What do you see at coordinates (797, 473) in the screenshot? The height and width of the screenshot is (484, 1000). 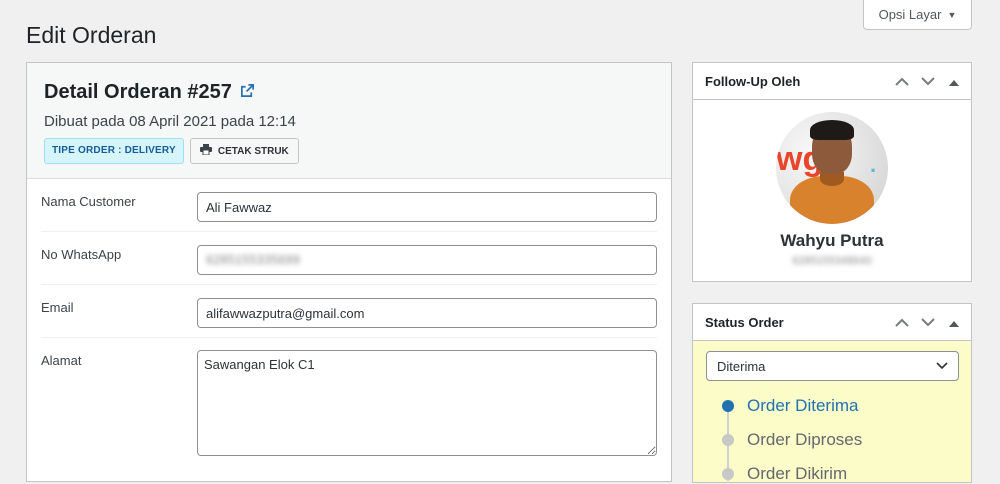 I see `timeline-step-label: Order Dikirim` at bounding box center [797, 473].